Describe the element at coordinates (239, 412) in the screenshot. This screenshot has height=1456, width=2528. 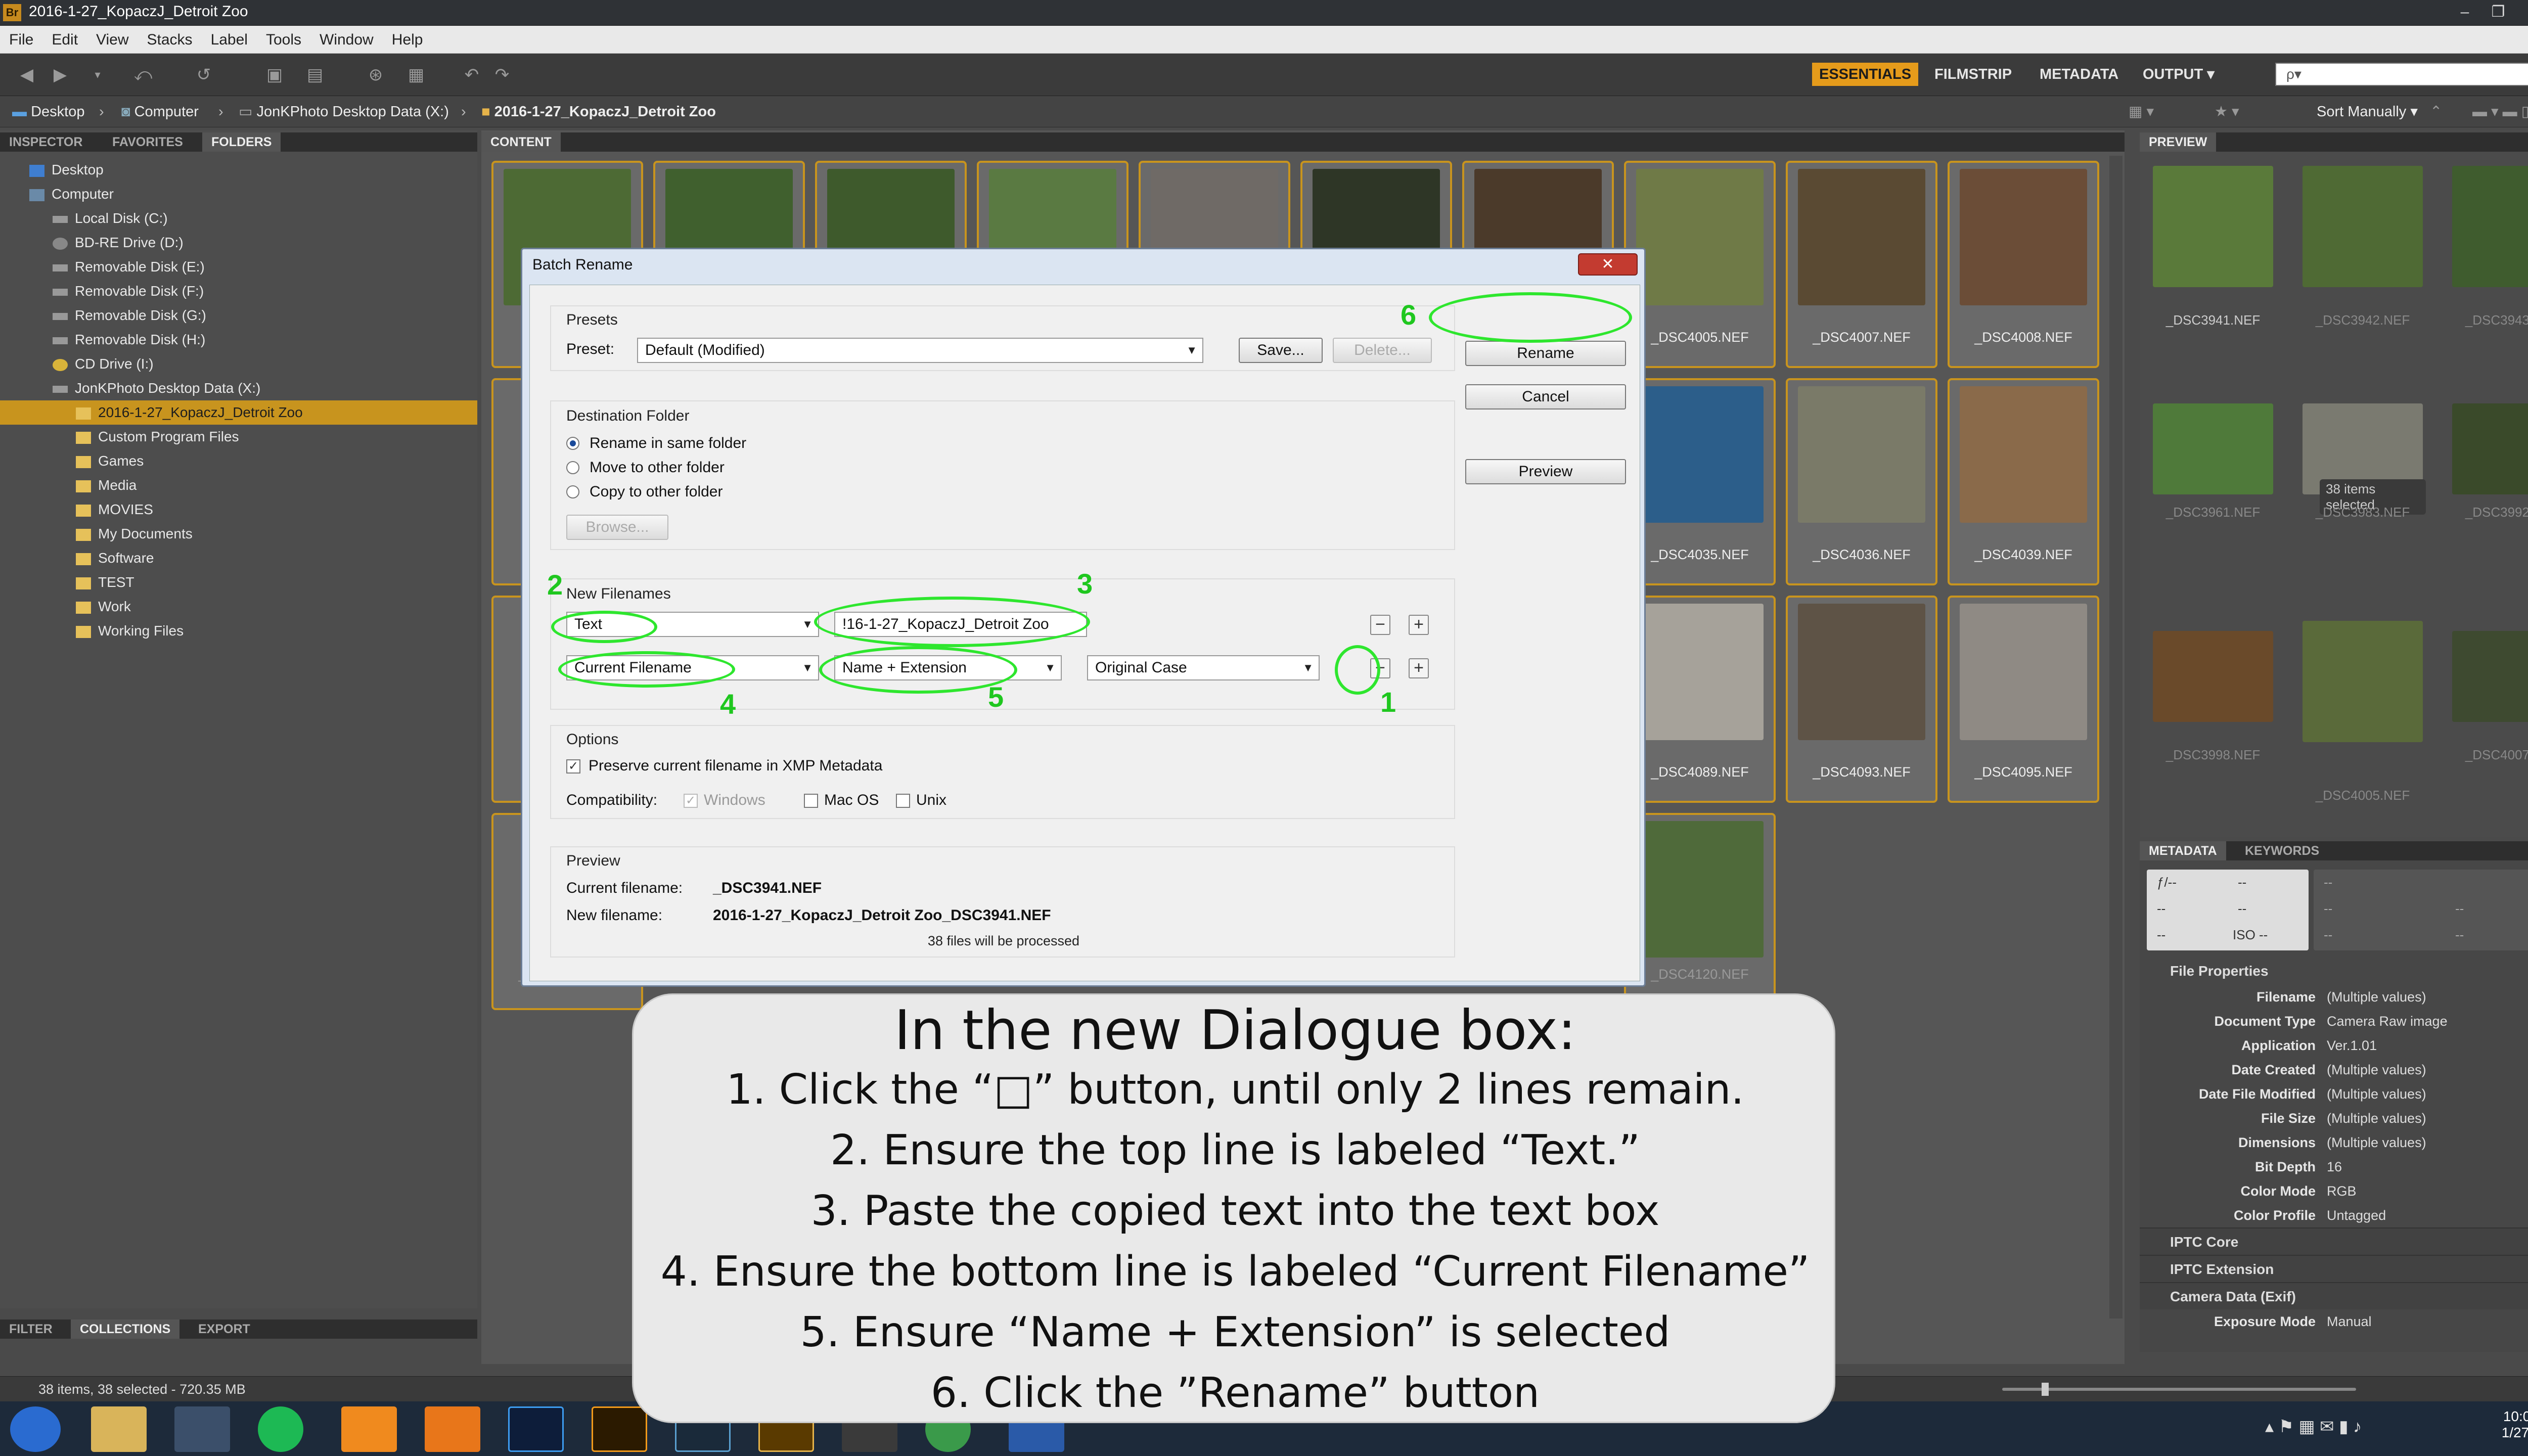
I see `tree-item-selected-folder: 2016-1-27_KopaczJ_Detroit Zoo` at that location.